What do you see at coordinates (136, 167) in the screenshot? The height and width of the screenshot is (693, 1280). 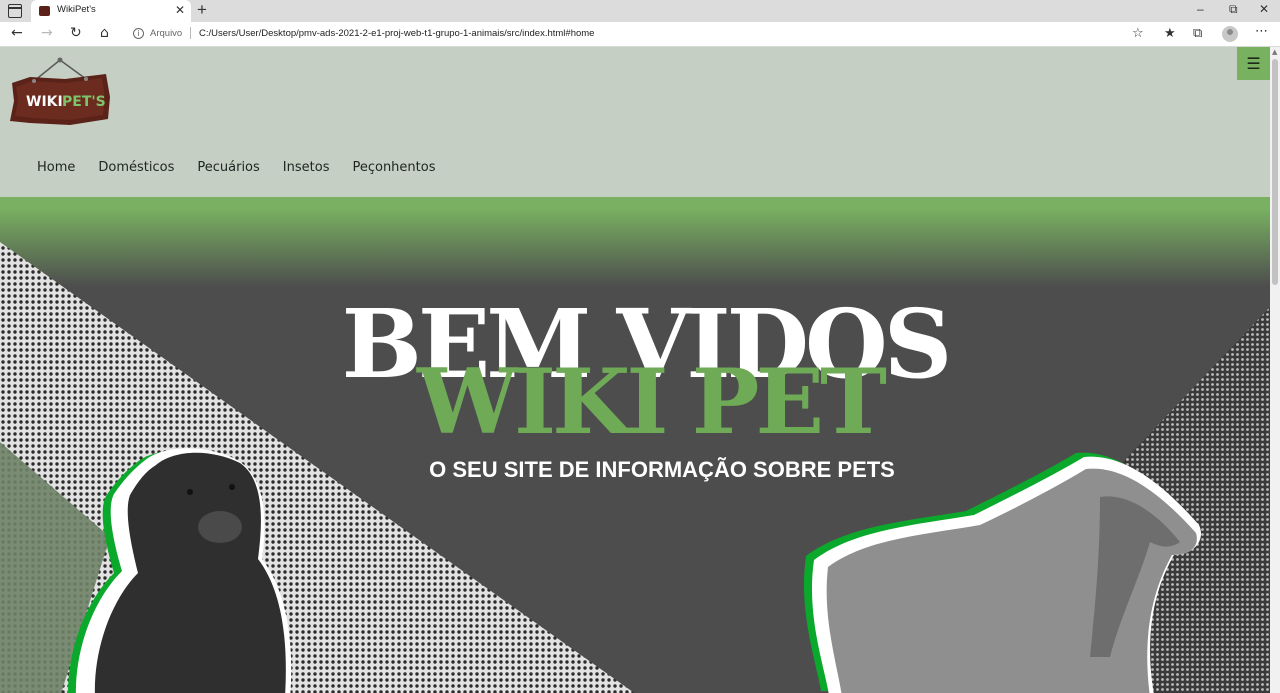 I see `nav-item-domesticos: Domésticos` at bounding box center [136, 167].